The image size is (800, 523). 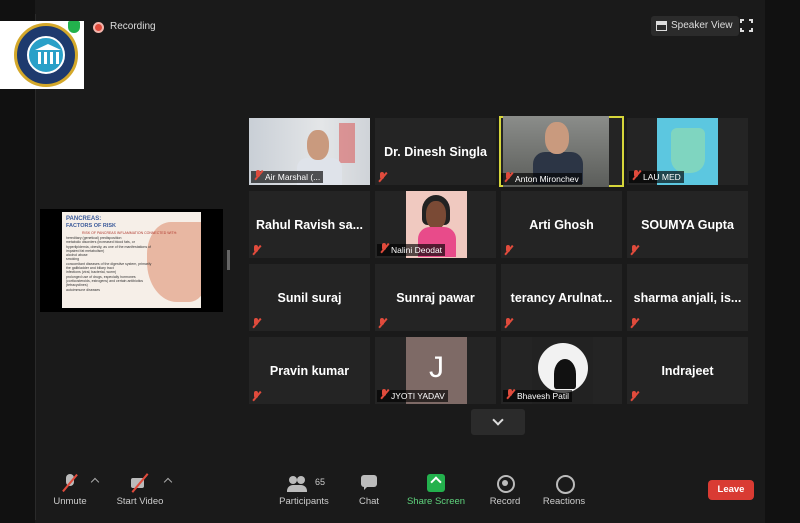 I want to click on participant-name: Pravin kumar, so click(x=309, y=370).